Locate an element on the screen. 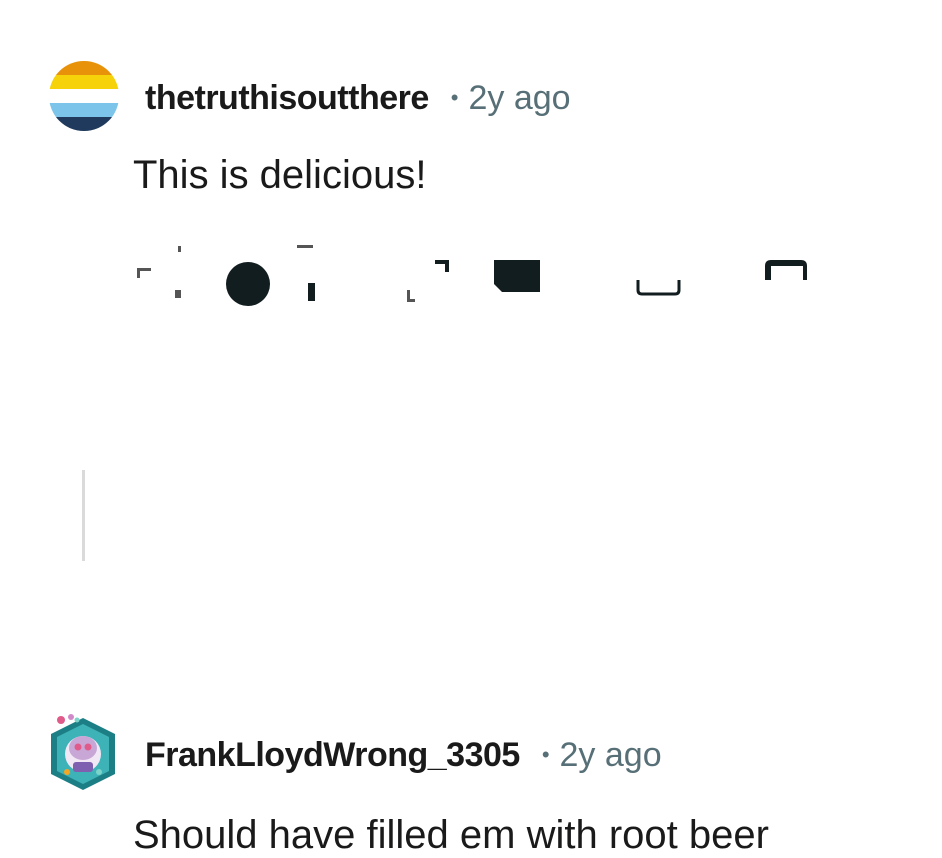 The image size is (942, 858). more-icon is located at coordinates (787, 270).